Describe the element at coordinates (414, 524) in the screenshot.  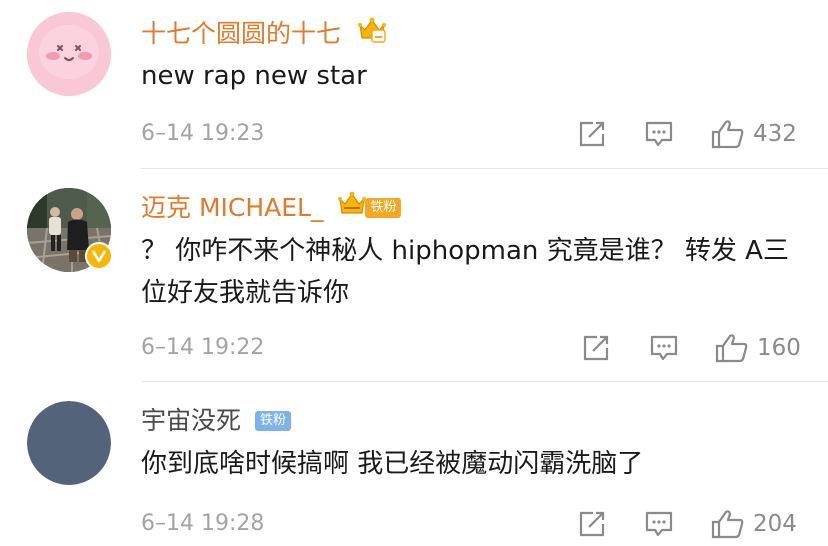
I see `comment-meta: 6–14 19:28 204` at that location.